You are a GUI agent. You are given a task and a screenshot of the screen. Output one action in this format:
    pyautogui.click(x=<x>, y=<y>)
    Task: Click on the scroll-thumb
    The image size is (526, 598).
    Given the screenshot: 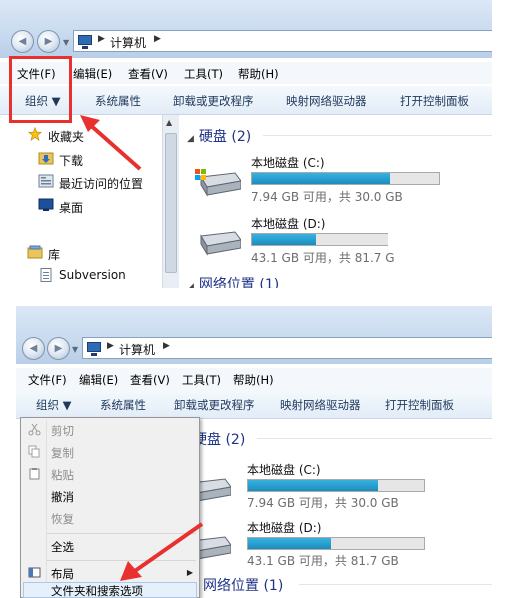 What is the action you would take?
    pyautogui.click(x=171, y=203)
    